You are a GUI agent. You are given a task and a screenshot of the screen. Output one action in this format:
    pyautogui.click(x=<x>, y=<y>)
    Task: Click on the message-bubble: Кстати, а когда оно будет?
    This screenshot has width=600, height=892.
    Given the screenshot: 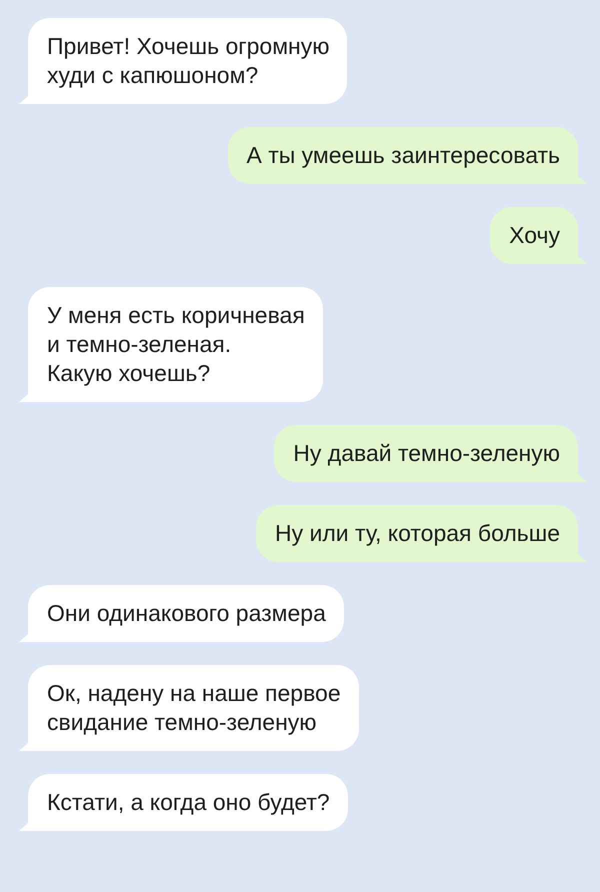 What is the action you would take?
    pyautogui.click(x=188, y=802)
    